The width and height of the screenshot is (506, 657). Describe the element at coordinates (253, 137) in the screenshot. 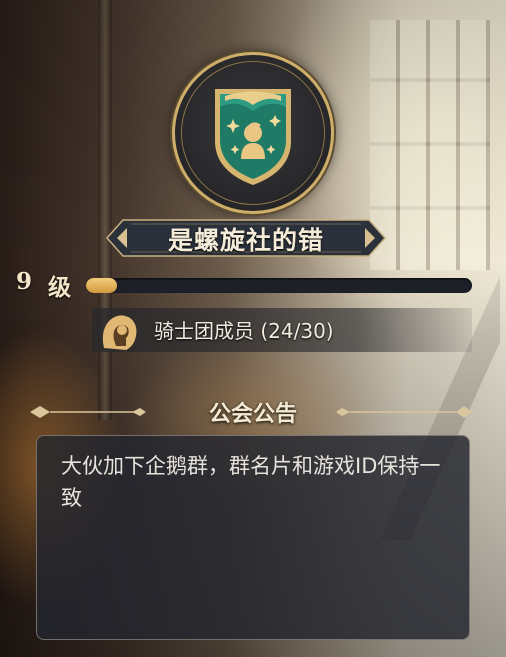

I see `guild-shield-emblem-icon` at that location.